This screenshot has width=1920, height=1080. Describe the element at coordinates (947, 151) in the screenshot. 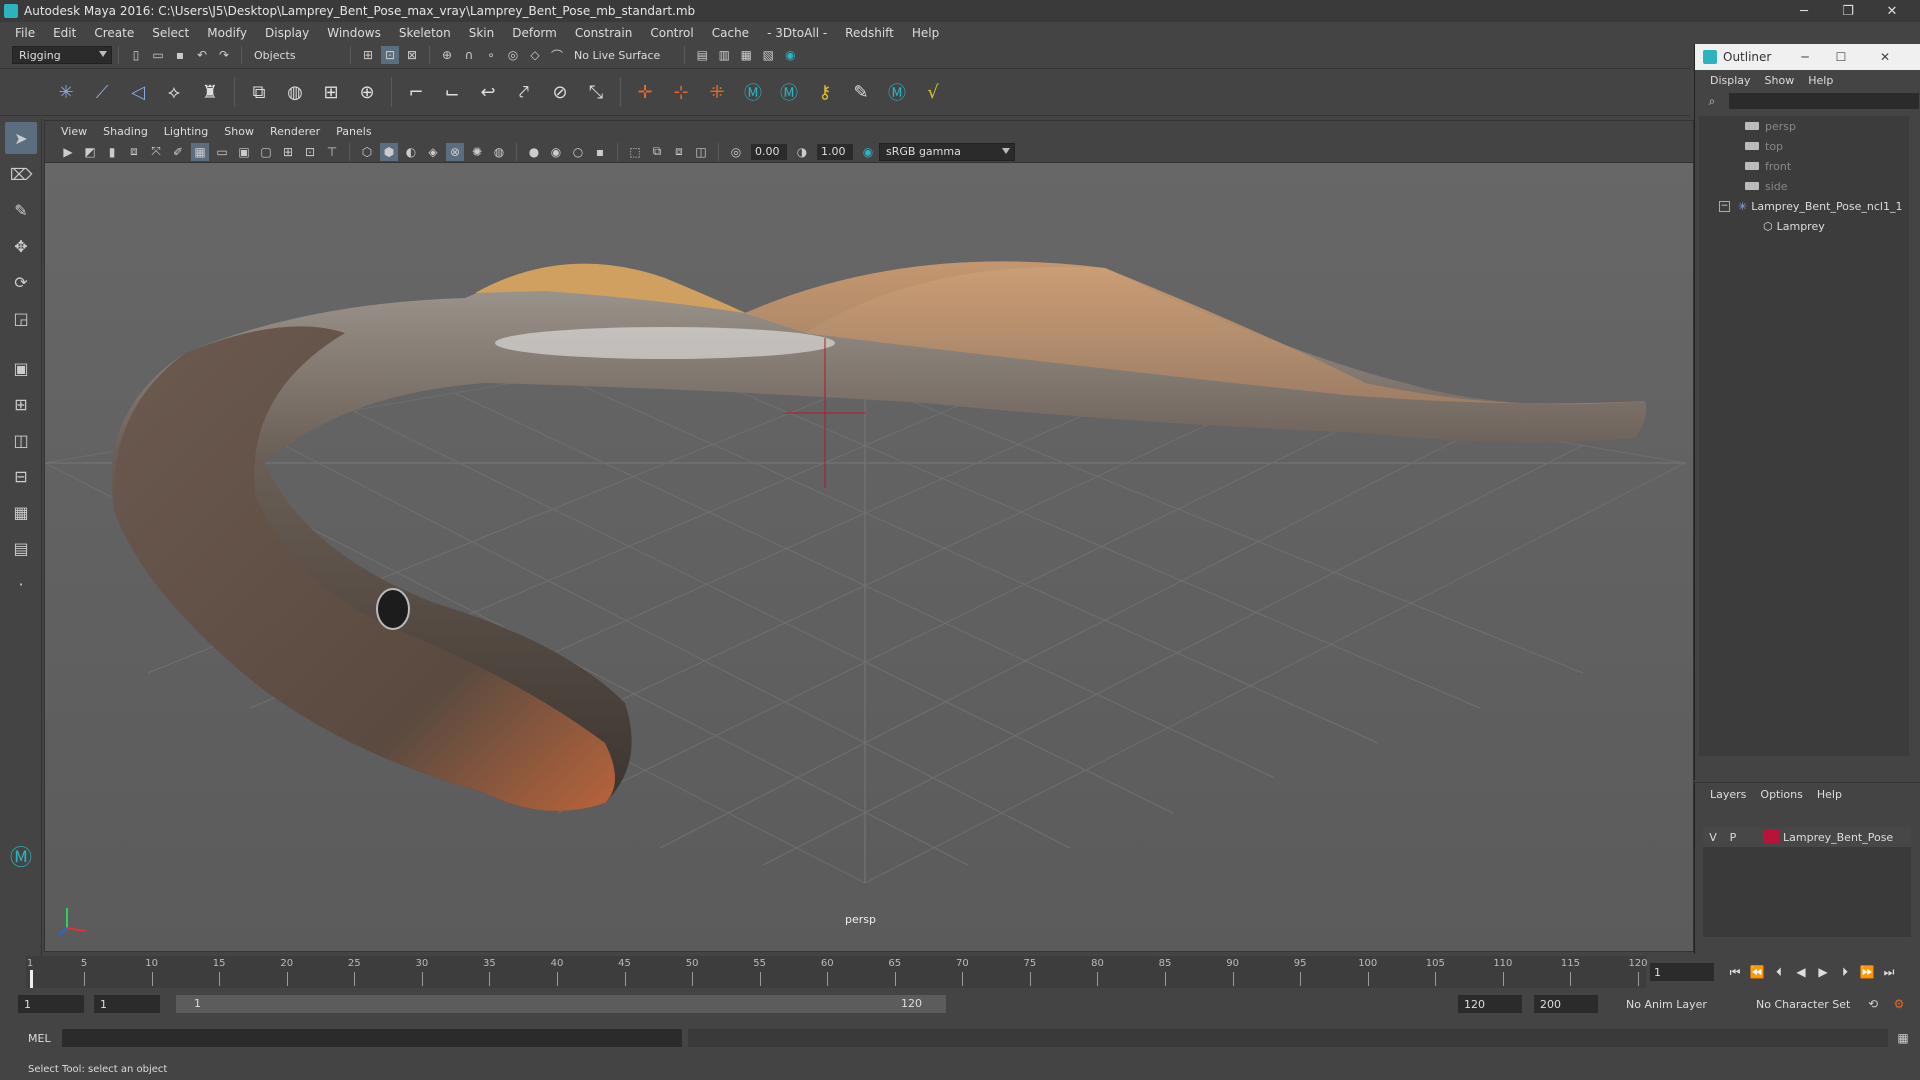

I see `view-transform-dropdown: sRGB gamma` at that location.